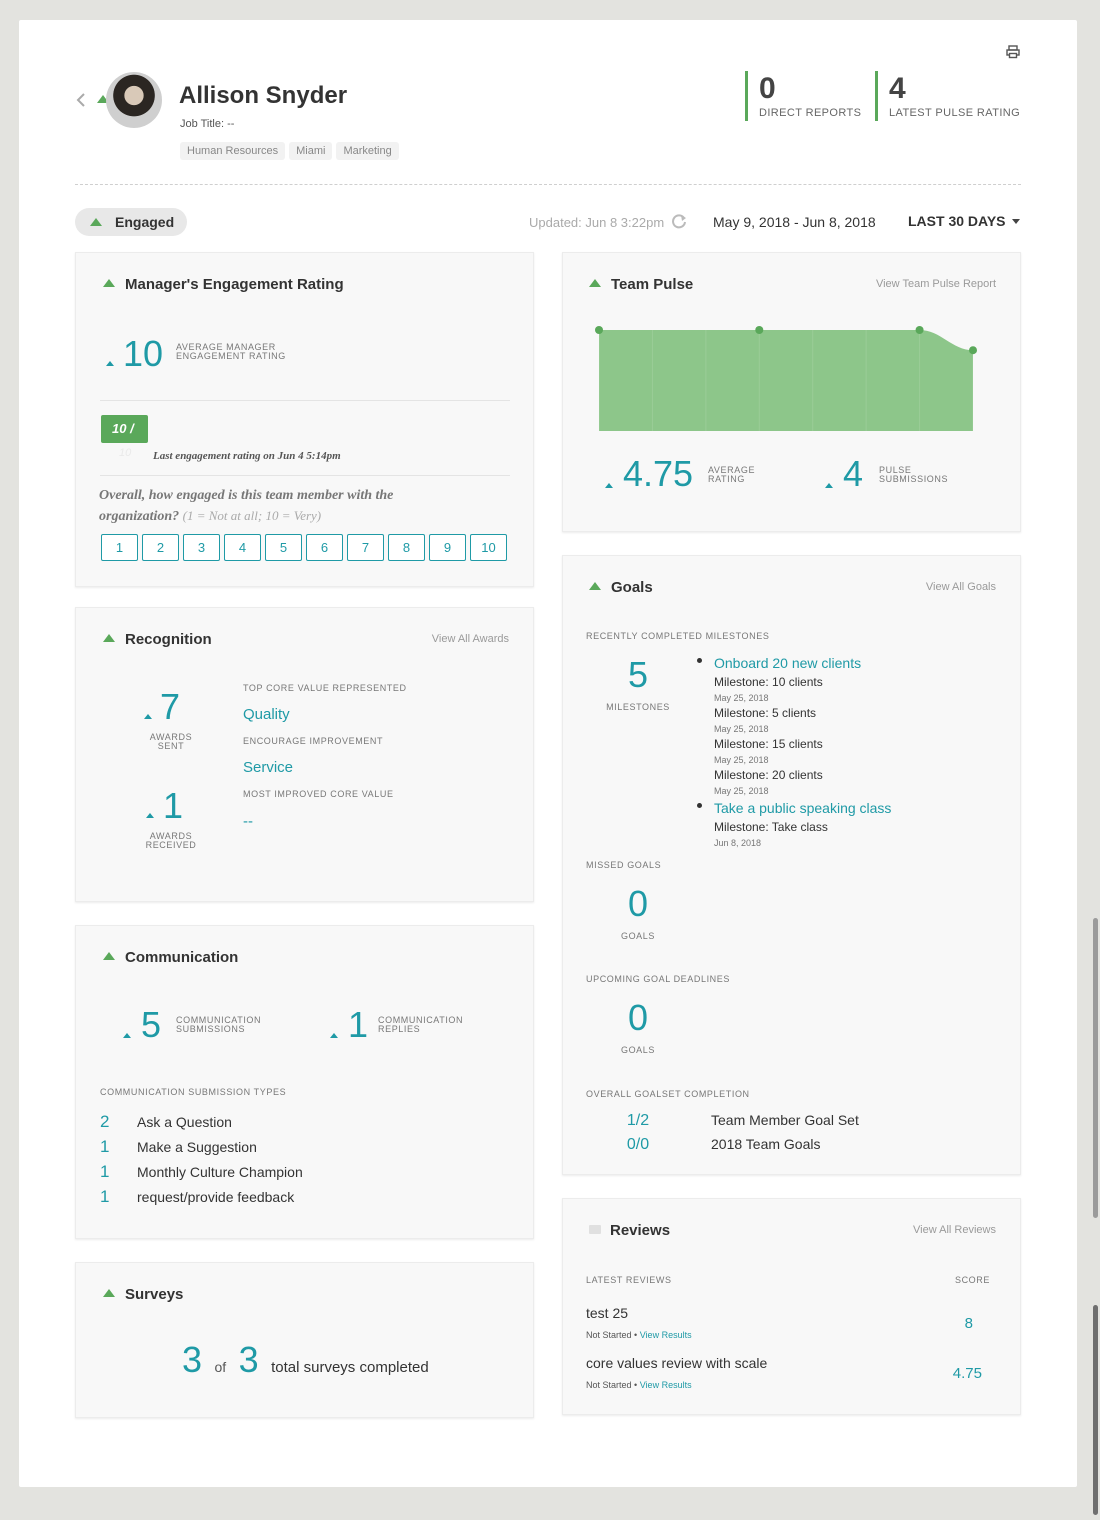 Image resolution: width=1100 pixels, height=1520 pixels. Describe the element at coordinates (105, 1196) in the screenshot. I see `type-count: 1` at that location.